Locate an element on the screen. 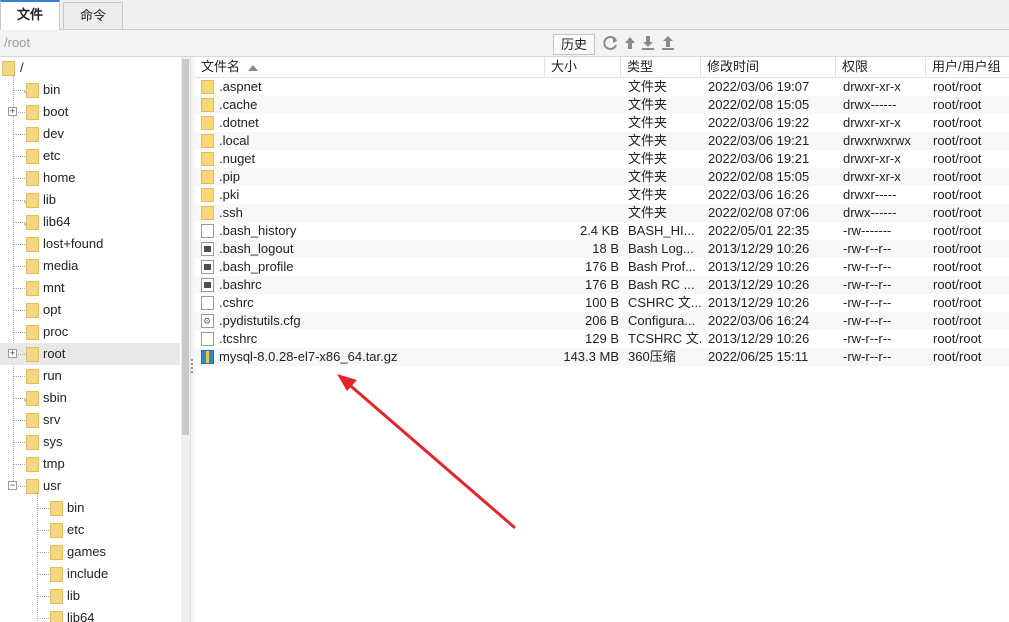 The height and width of the screenshot is (622, 1009). tree-item-usr-bin: bin is located at coordinates (90, 508).